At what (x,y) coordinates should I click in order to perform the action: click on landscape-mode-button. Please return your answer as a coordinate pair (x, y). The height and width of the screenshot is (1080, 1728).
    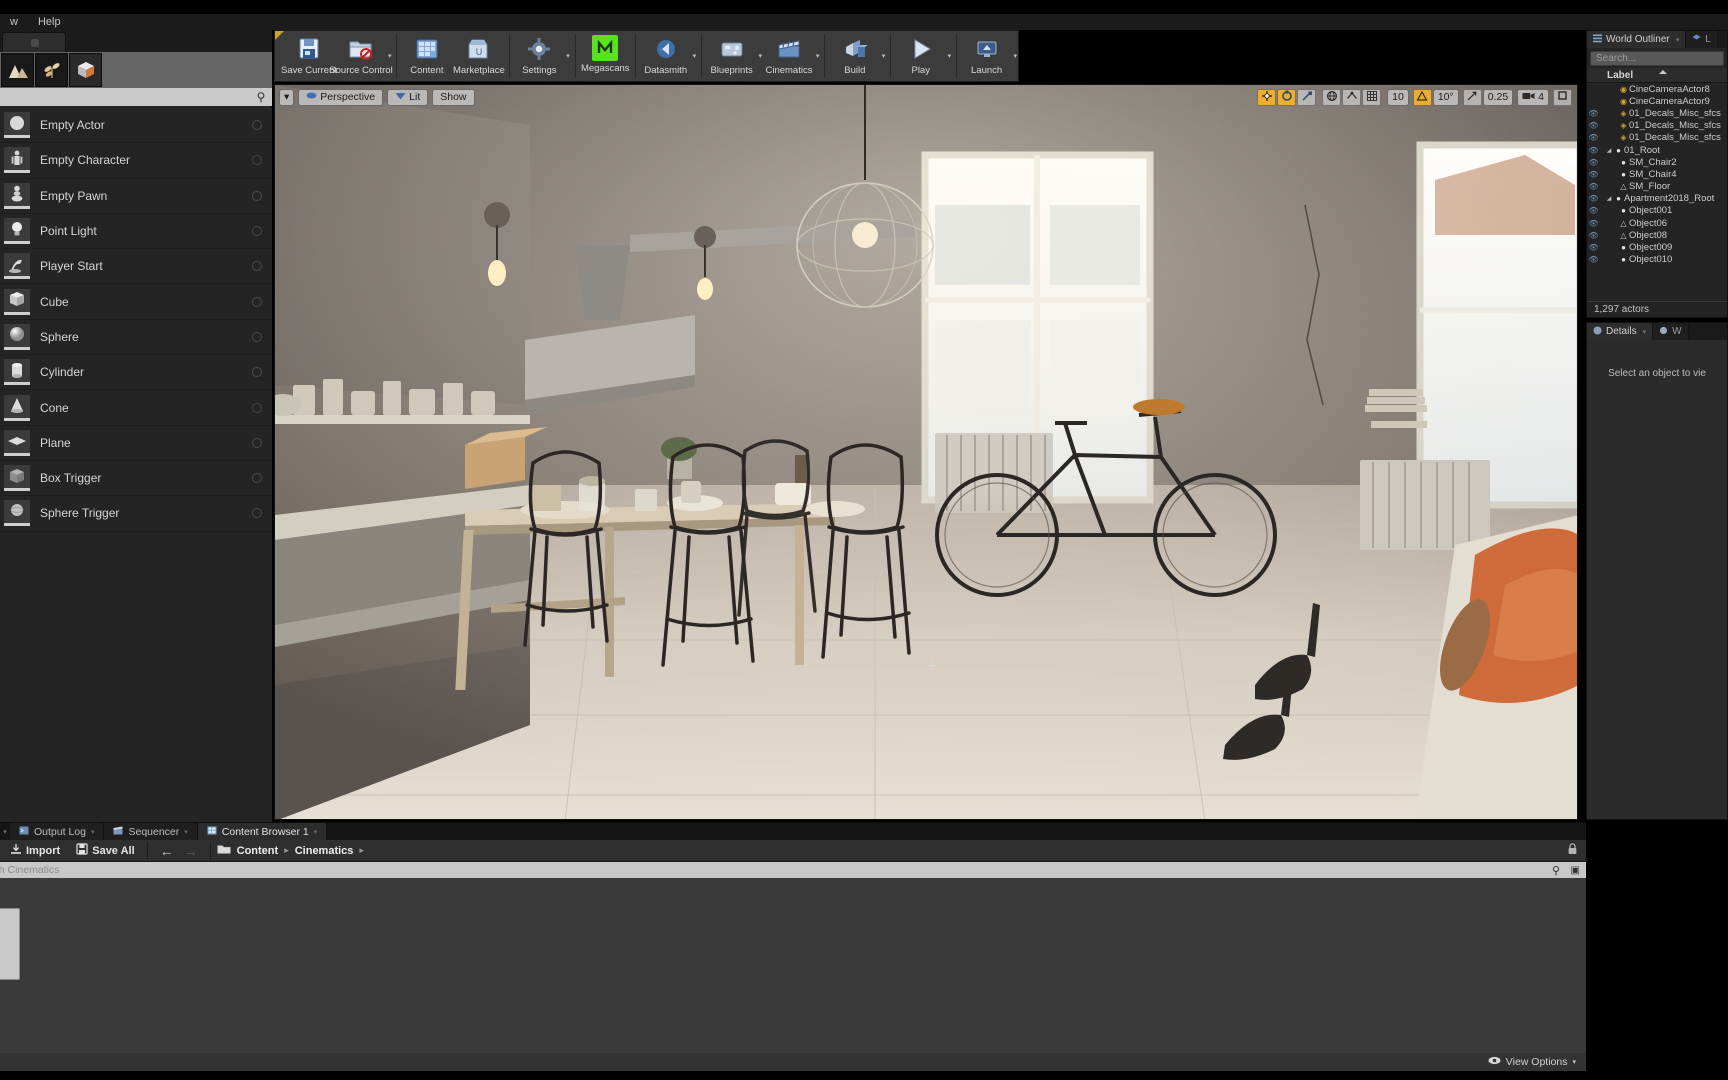
    Looking at the image, I should click on (17, 70).